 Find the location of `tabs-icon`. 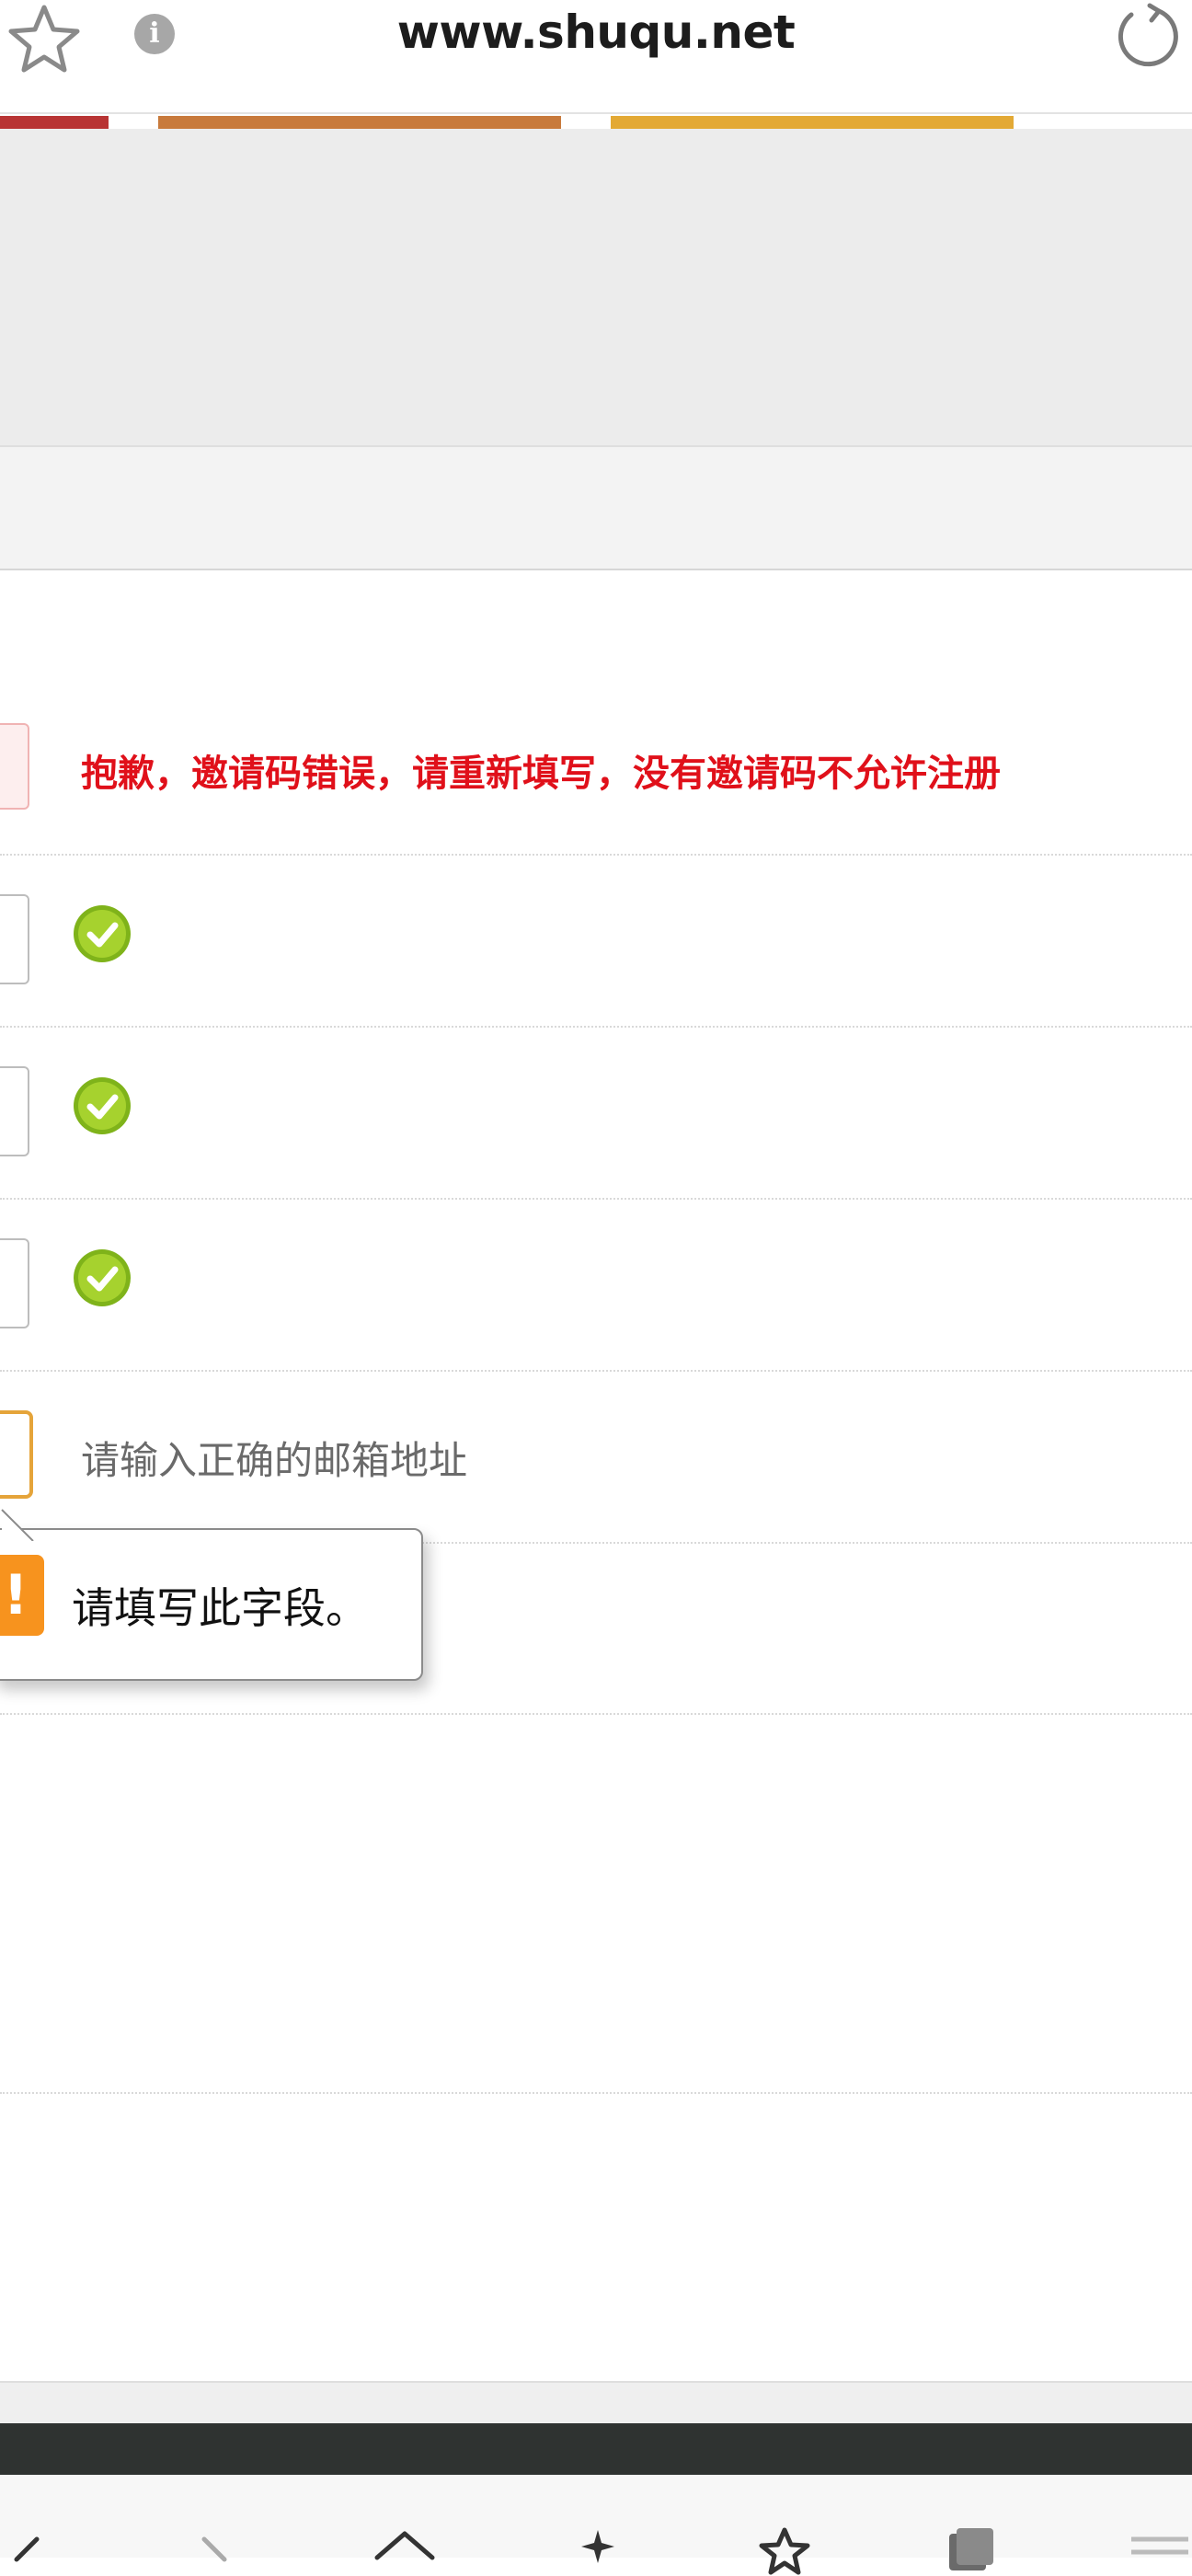

tabs-icon is located at coordinates (970, 2548).